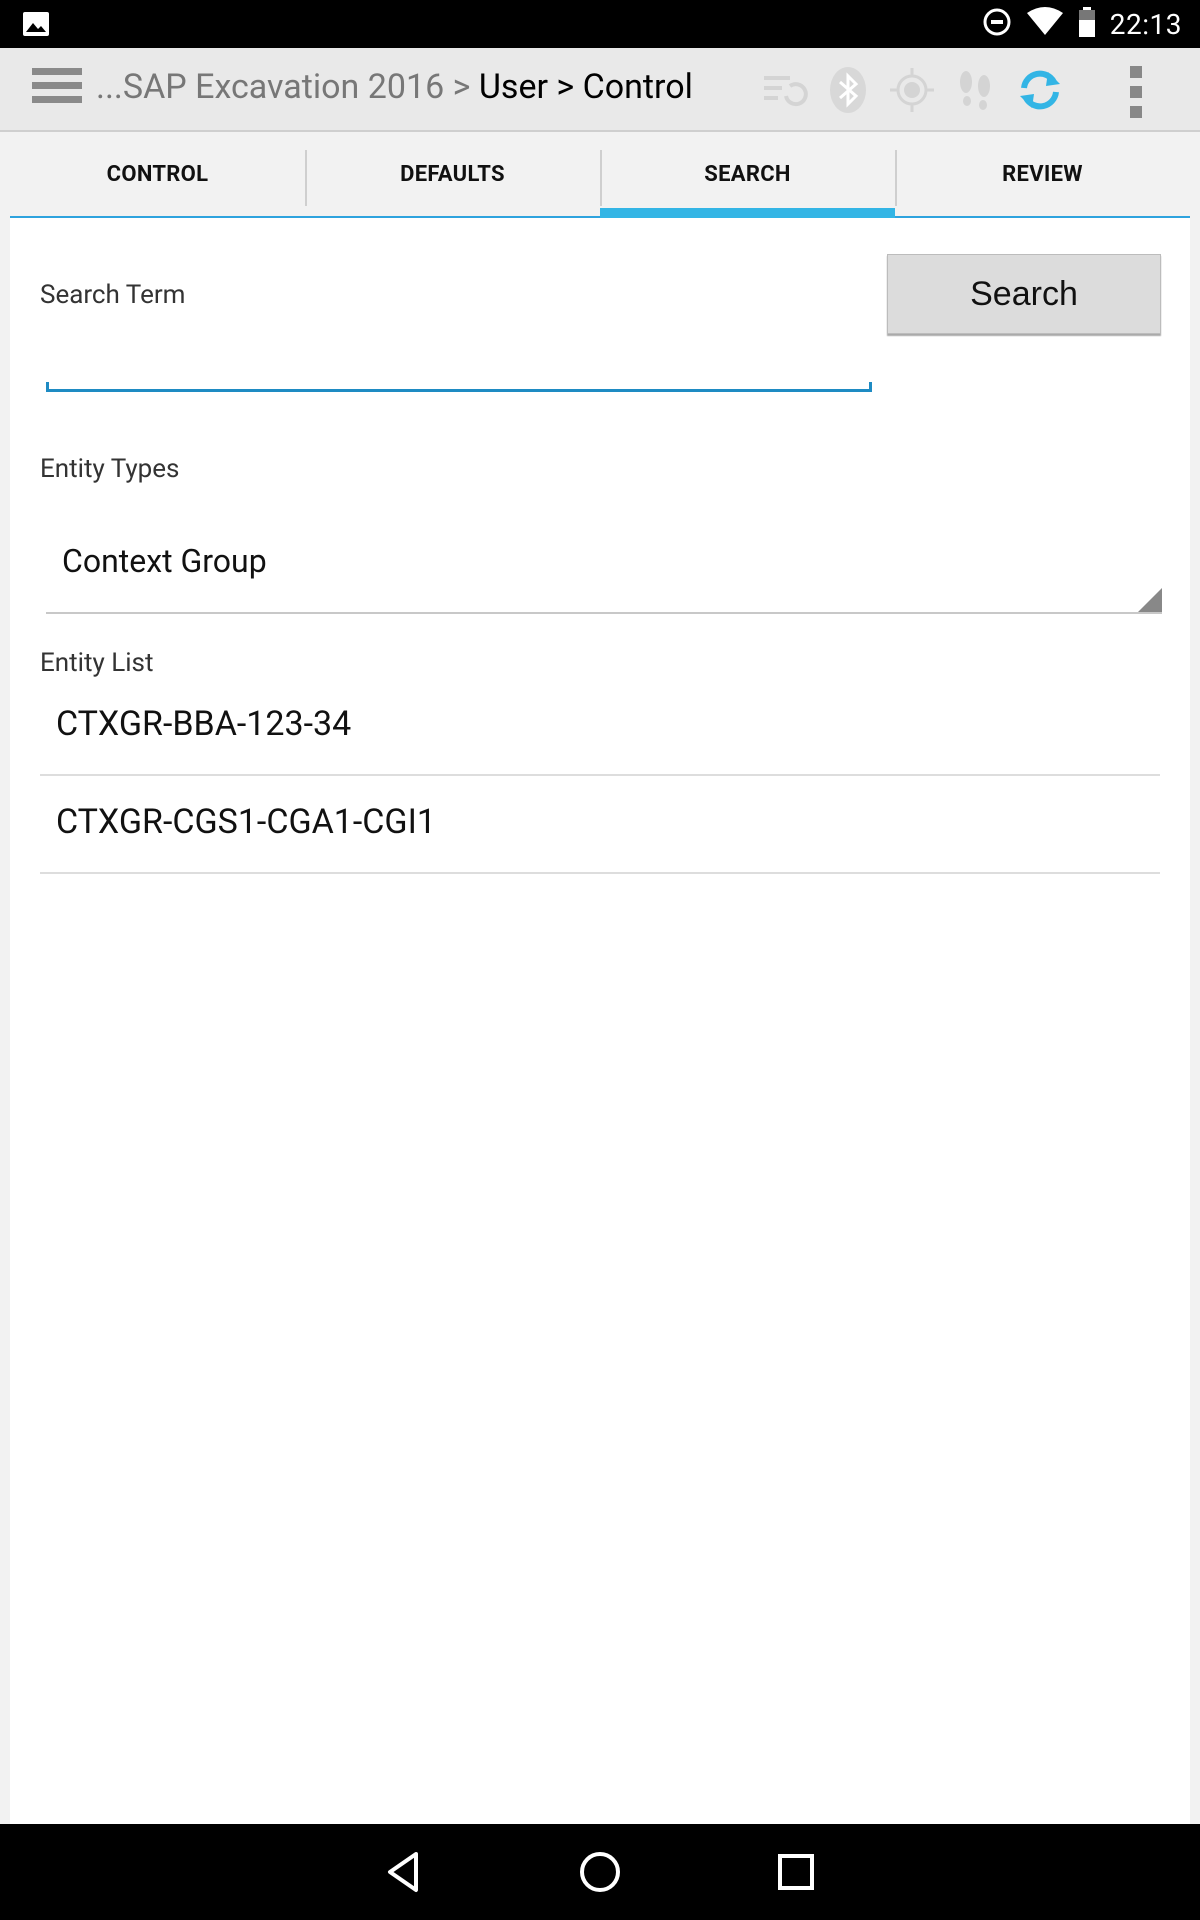 The height and width of the screenshot is (1920, 1200). Describe the element at coordinates (912, 90) in the screenshot. I see `gps-target-icon` at that location.